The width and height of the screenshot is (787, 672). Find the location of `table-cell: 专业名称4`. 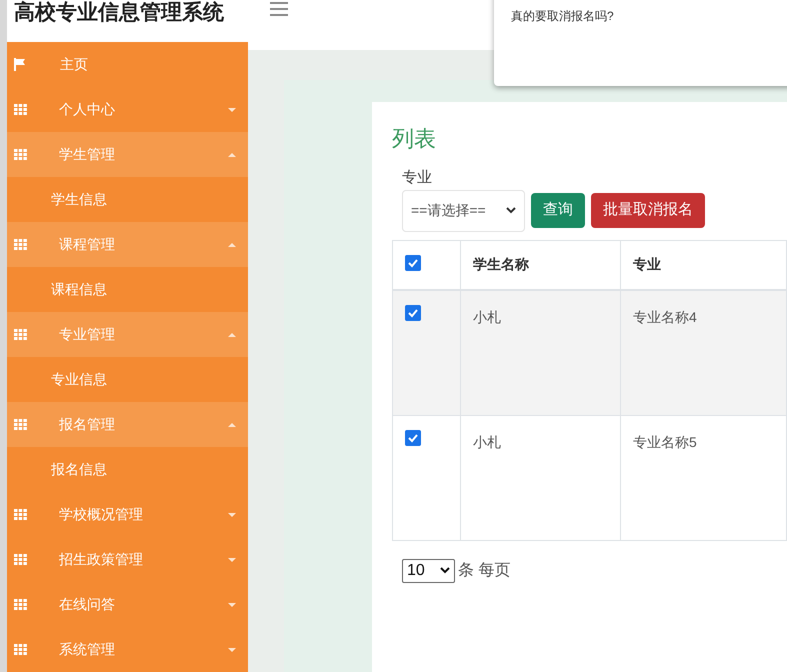

table-cell: 专业名称4 is located at coordinates (703, 352).